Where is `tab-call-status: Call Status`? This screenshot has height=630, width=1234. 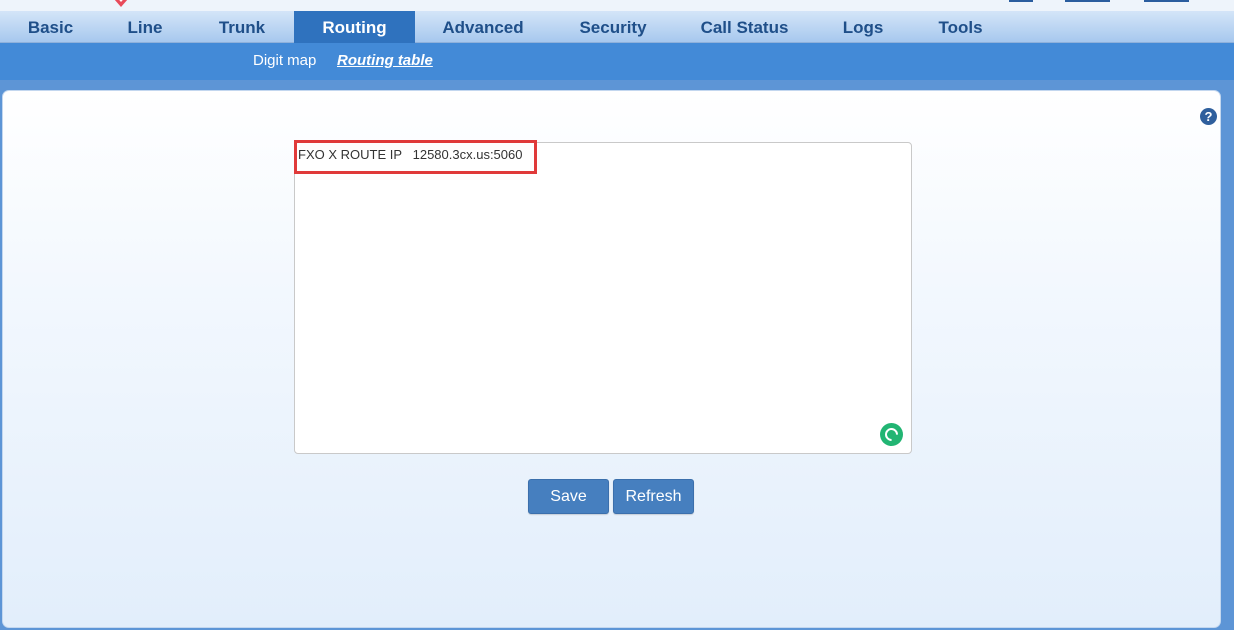 tab-call-status: Call Status is located at coordinates (744, 27).